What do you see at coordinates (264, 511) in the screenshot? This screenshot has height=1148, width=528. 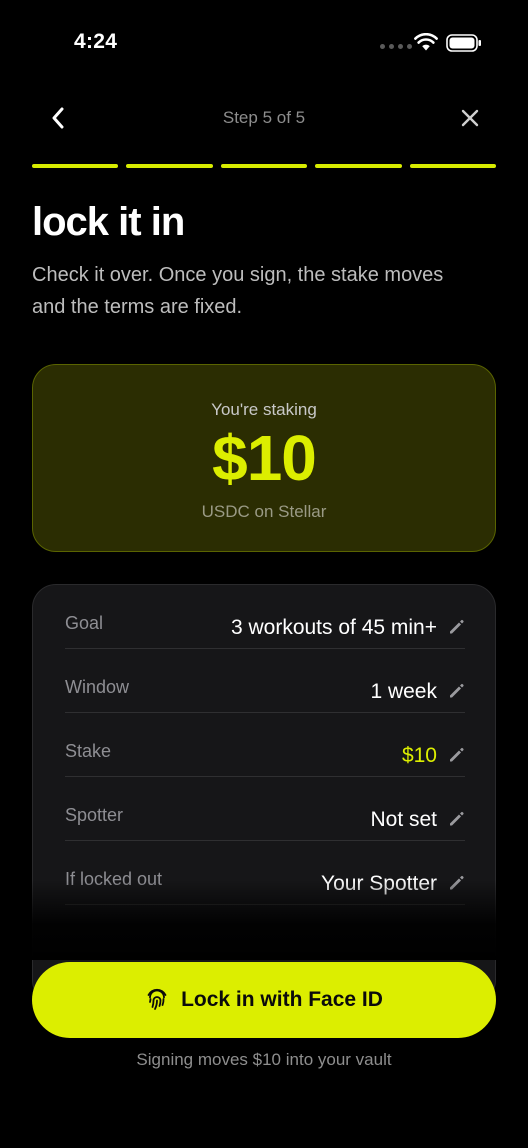 I see `stake-network: USDC on Stellar` at bounding box center [264, 511].